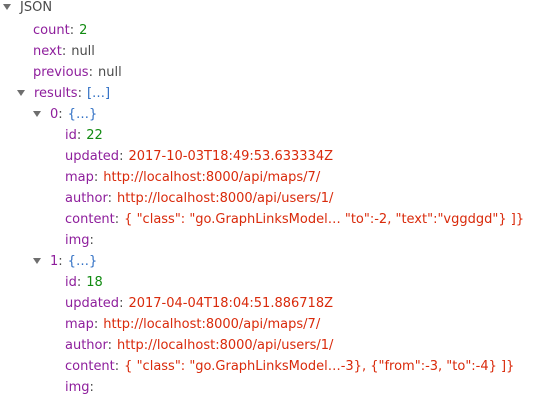  I want to click on id-value: 22, so click(94, 135).